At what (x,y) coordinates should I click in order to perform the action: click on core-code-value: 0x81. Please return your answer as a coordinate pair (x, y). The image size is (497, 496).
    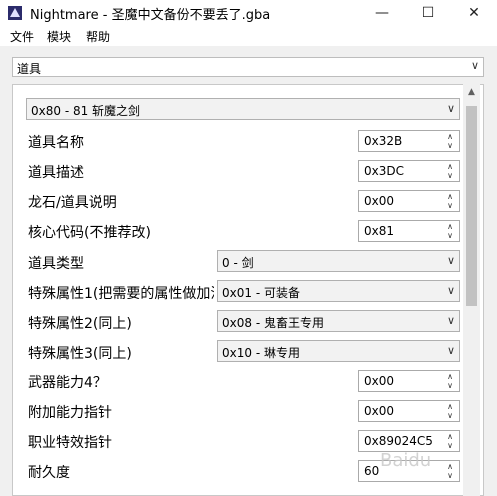
    Looking at the image, I should click on (379, 231).